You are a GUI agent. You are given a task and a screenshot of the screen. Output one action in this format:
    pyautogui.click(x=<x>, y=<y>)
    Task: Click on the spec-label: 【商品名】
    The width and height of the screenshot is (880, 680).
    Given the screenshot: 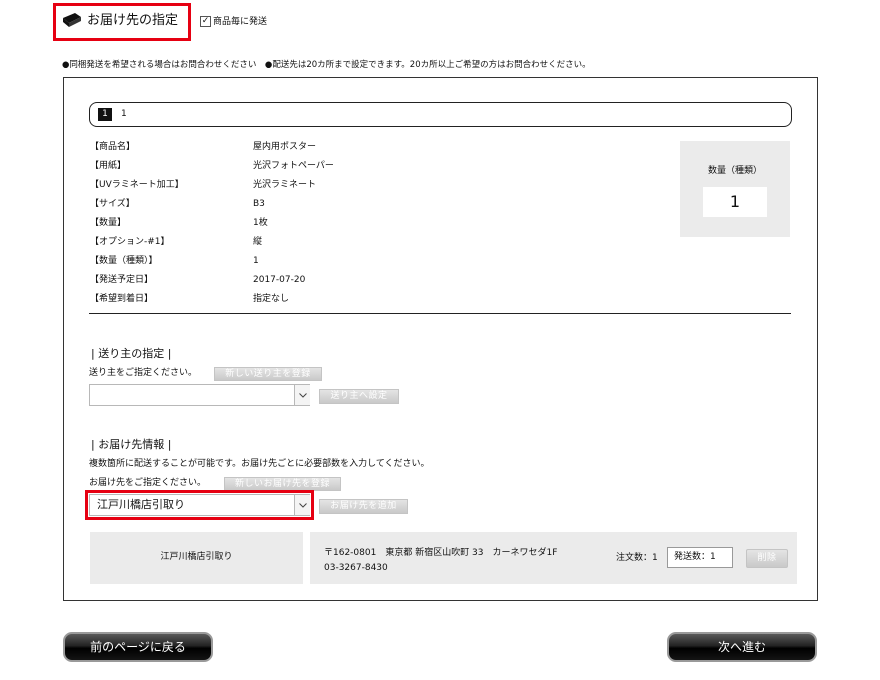 What is the action you would take?
    pyautogui.click(x=113, y=147)
    